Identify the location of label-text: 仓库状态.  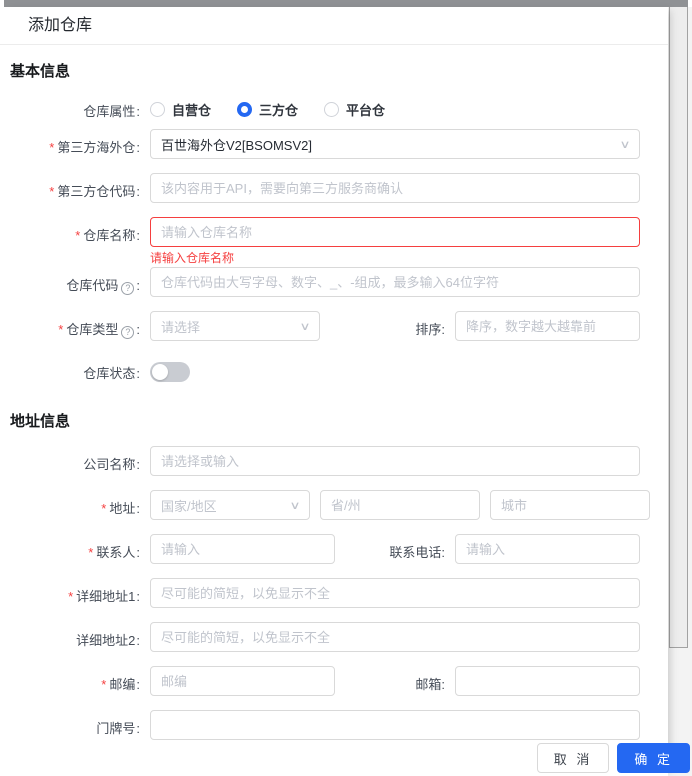
(109, 373).